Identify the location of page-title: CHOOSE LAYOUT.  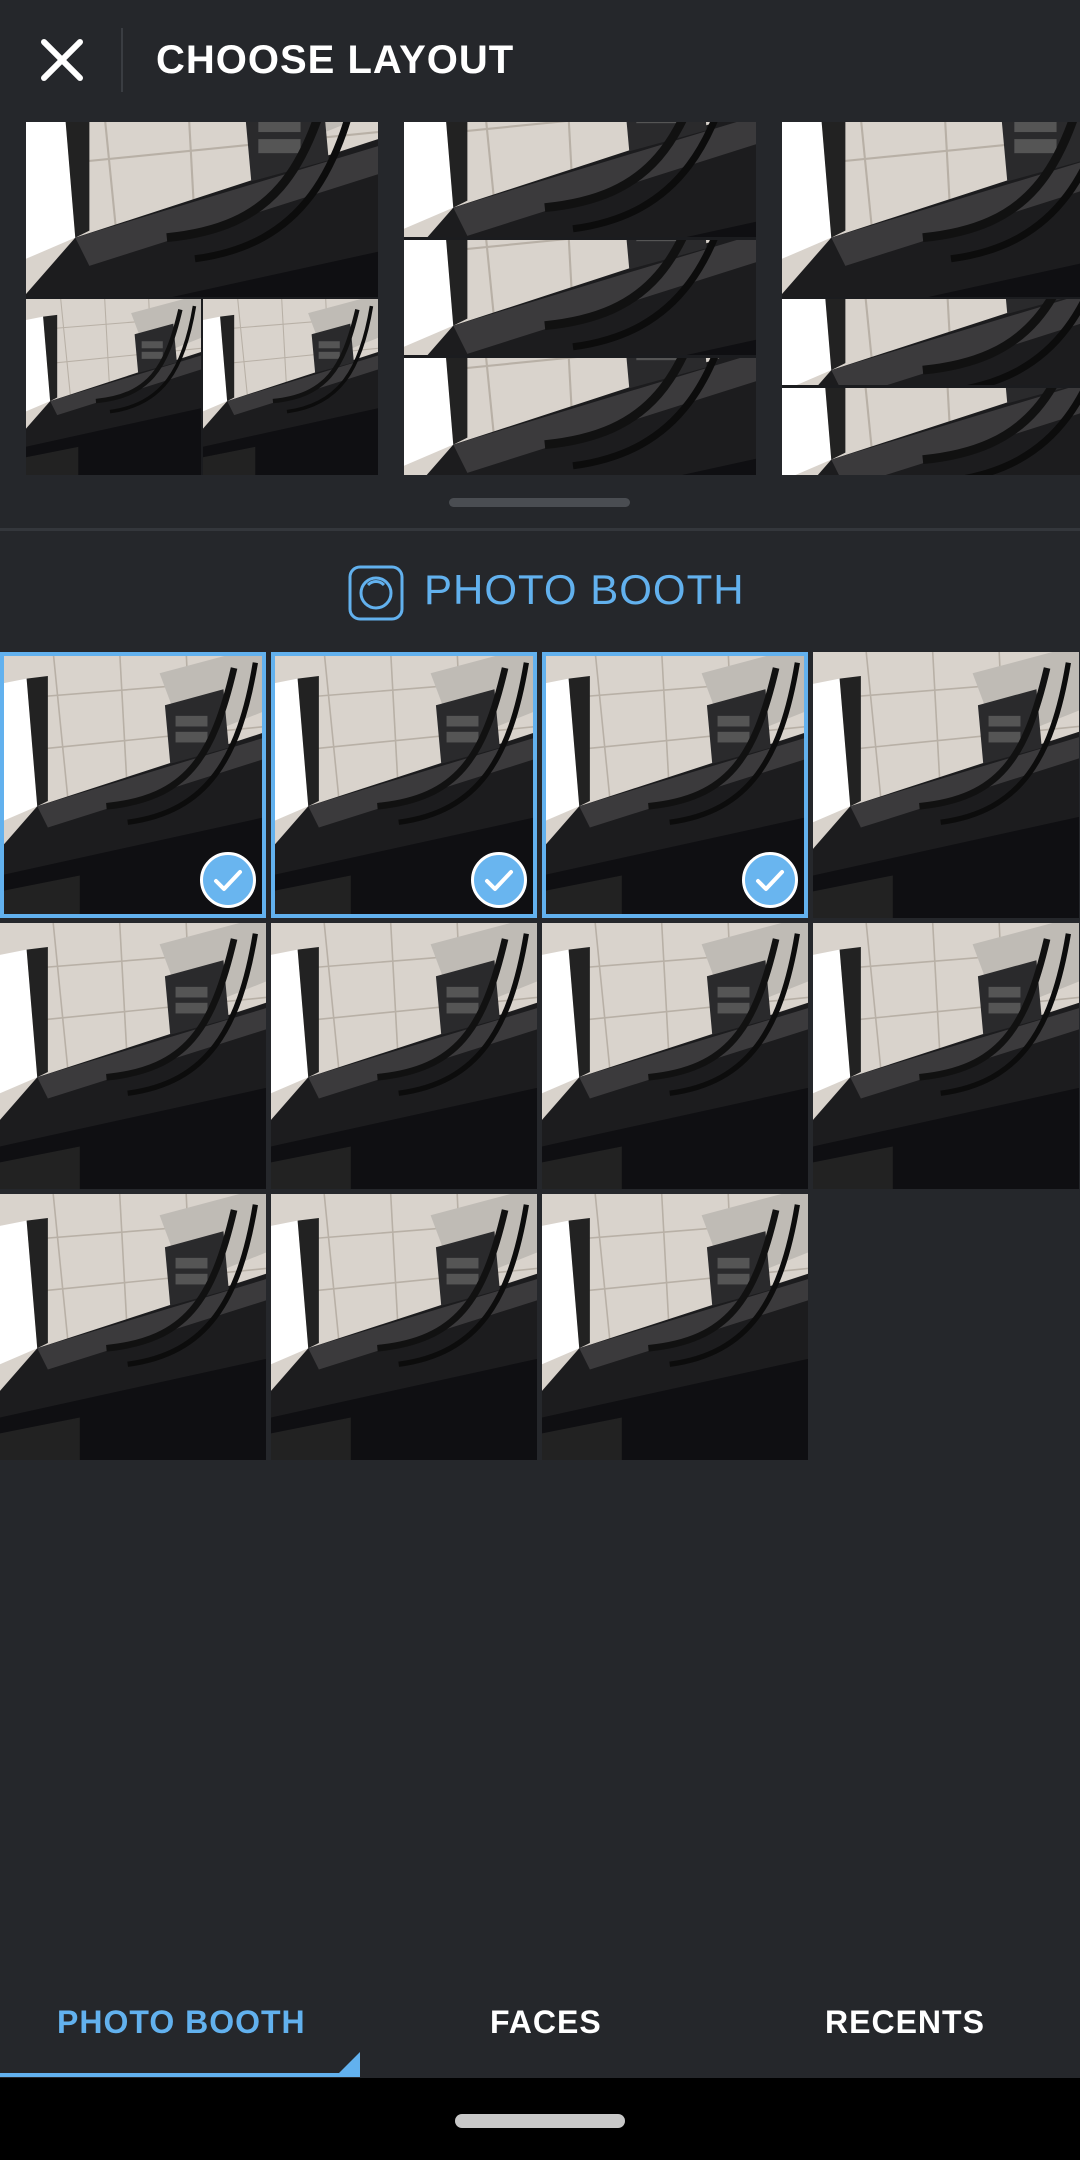
(335, 60).